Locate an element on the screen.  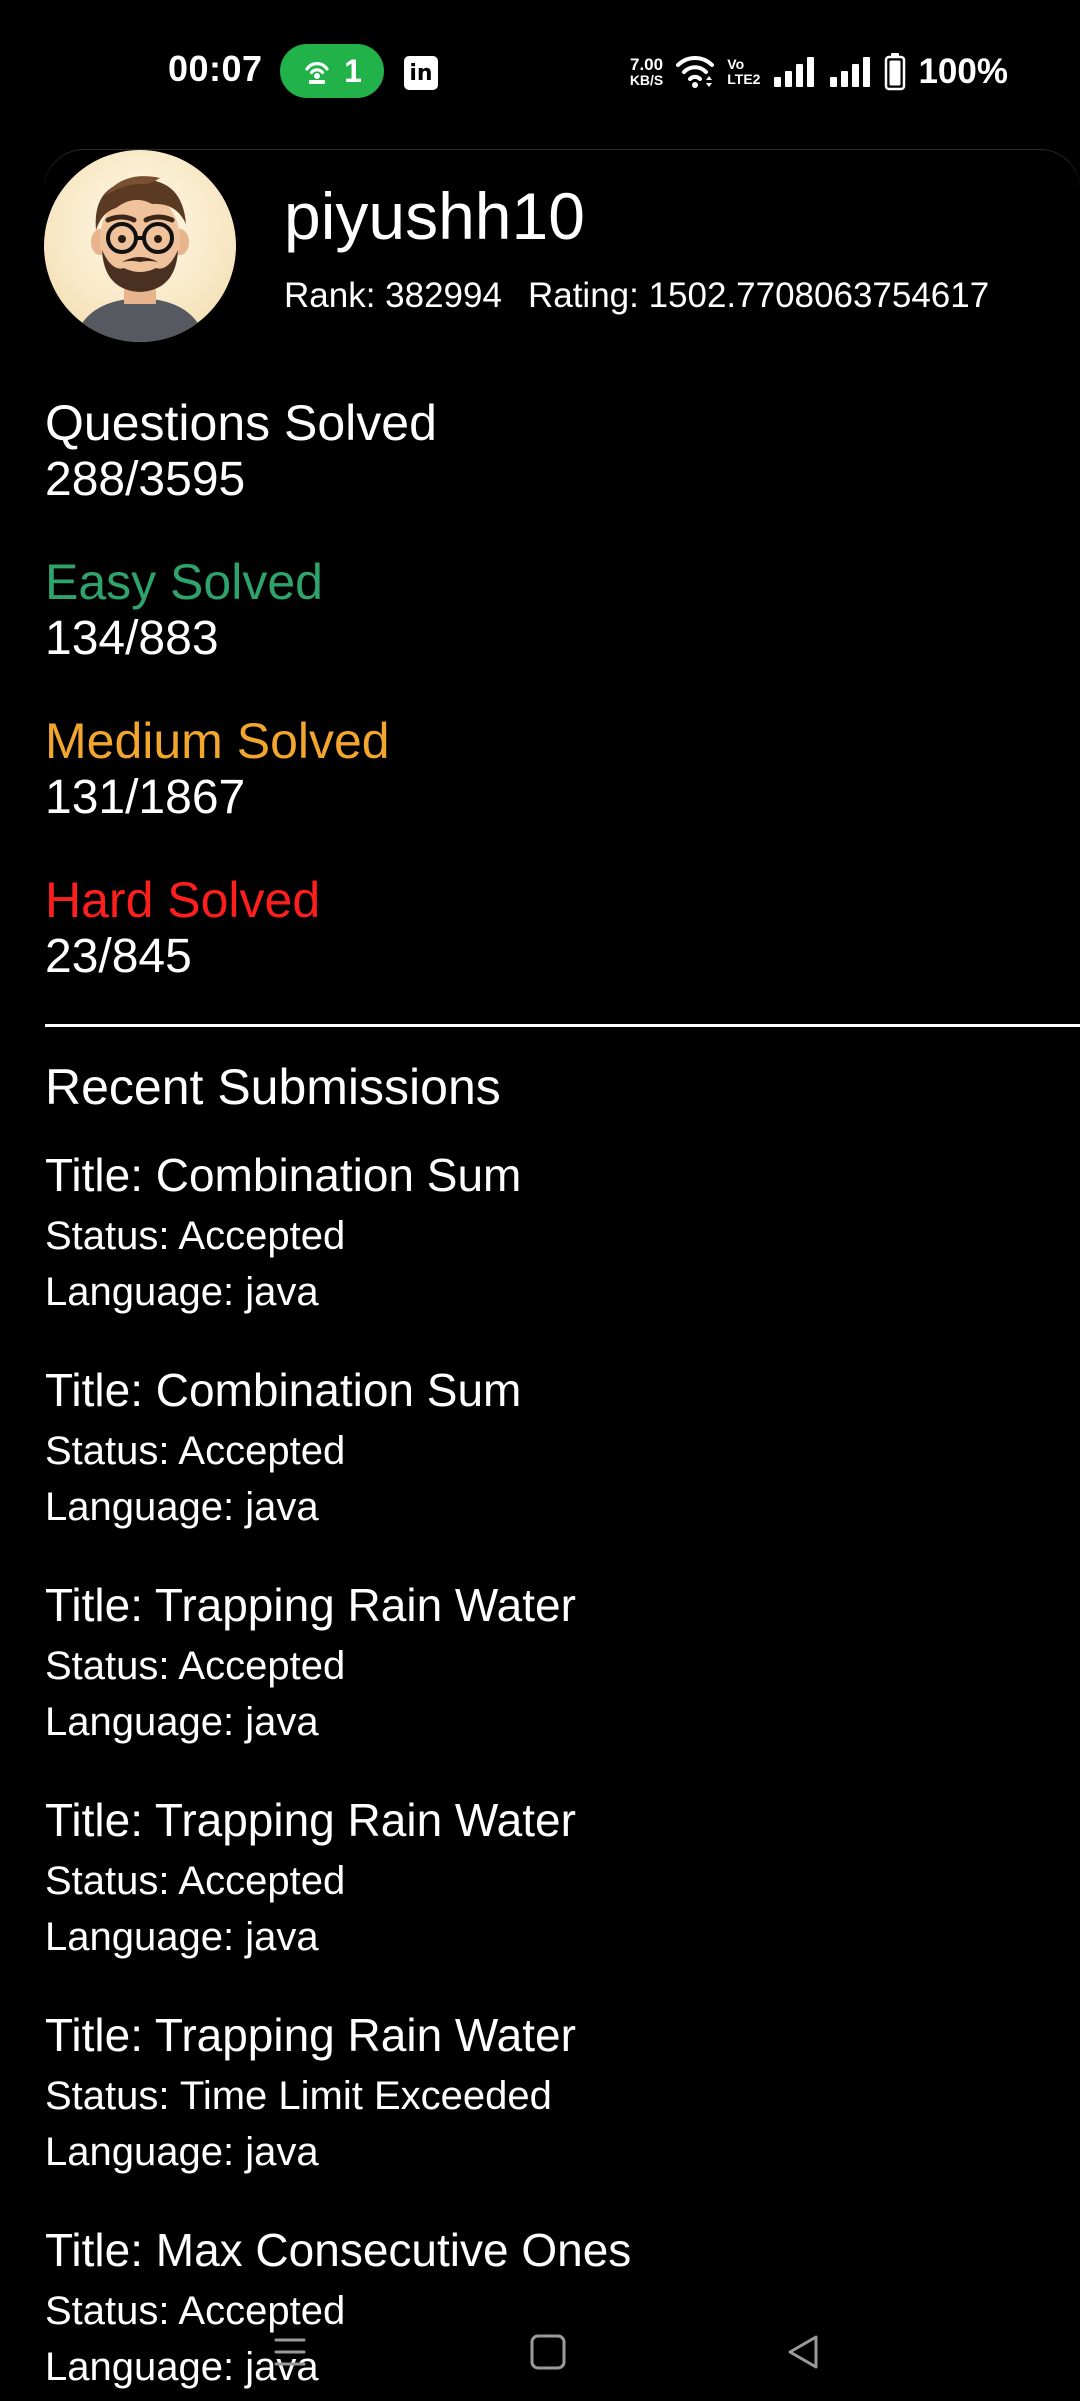
hotspot-indicator: 1 is located at coordinates (332, 71).